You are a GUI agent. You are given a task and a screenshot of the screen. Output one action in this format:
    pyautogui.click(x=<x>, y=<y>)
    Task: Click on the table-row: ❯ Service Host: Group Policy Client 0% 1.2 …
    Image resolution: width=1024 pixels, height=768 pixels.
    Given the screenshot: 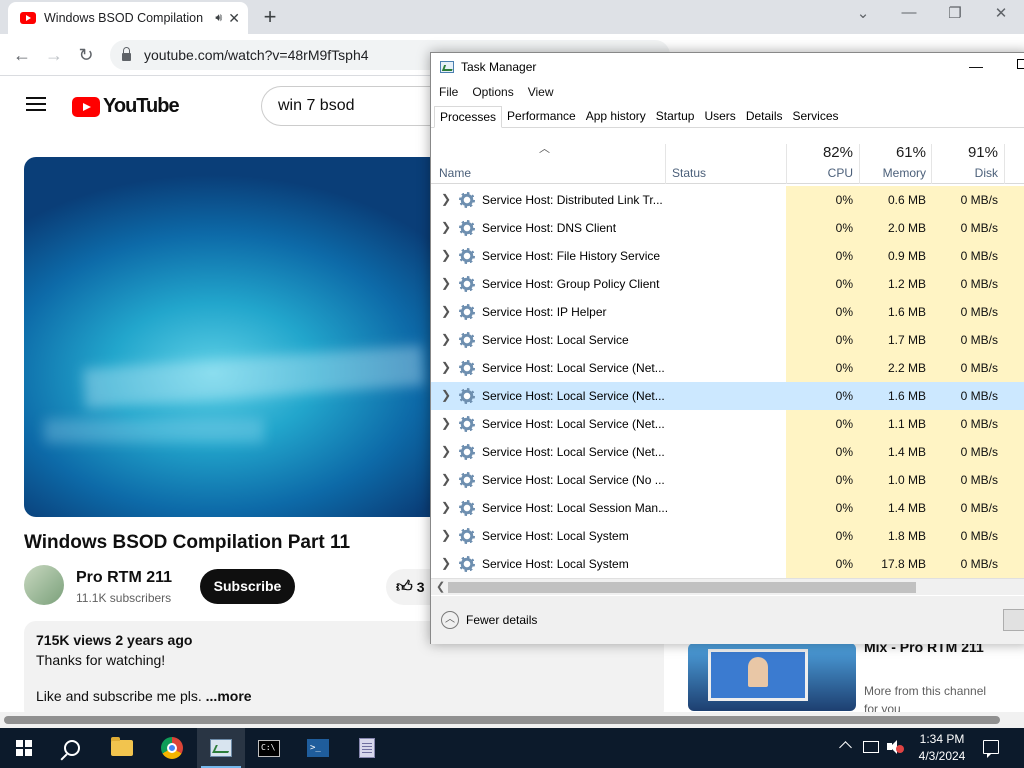 What is the action you would take?
    pyautogui.click(x=727, y=284)
    